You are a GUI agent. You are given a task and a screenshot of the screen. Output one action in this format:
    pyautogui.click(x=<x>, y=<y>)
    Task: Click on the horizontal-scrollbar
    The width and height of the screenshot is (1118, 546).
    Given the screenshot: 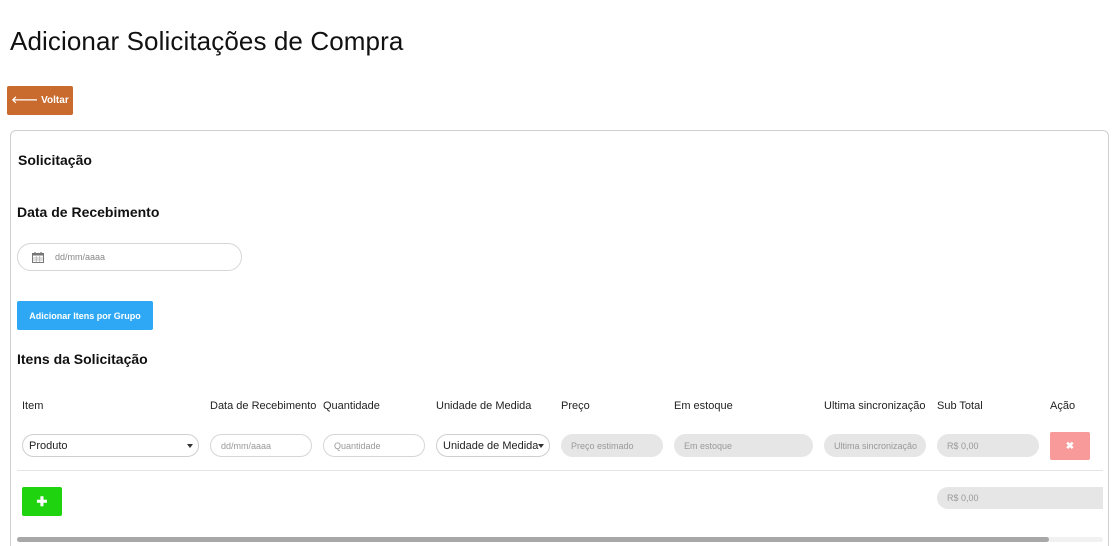 What is the action you would take?
    pyautogui.click(x=560, y=539)
    